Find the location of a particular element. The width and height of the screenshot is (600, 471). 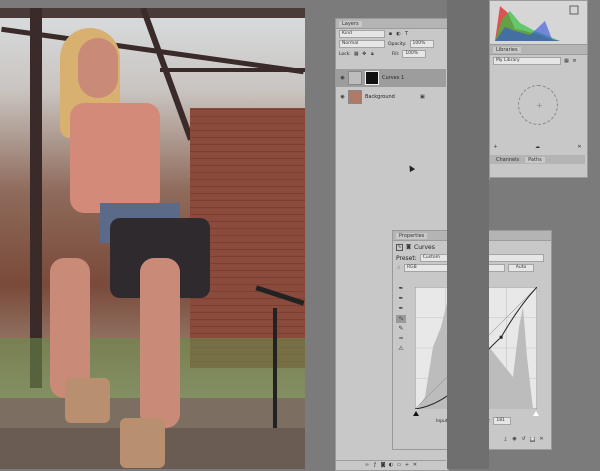

workspace-bottom-divider is located at coordinates (468, 234).